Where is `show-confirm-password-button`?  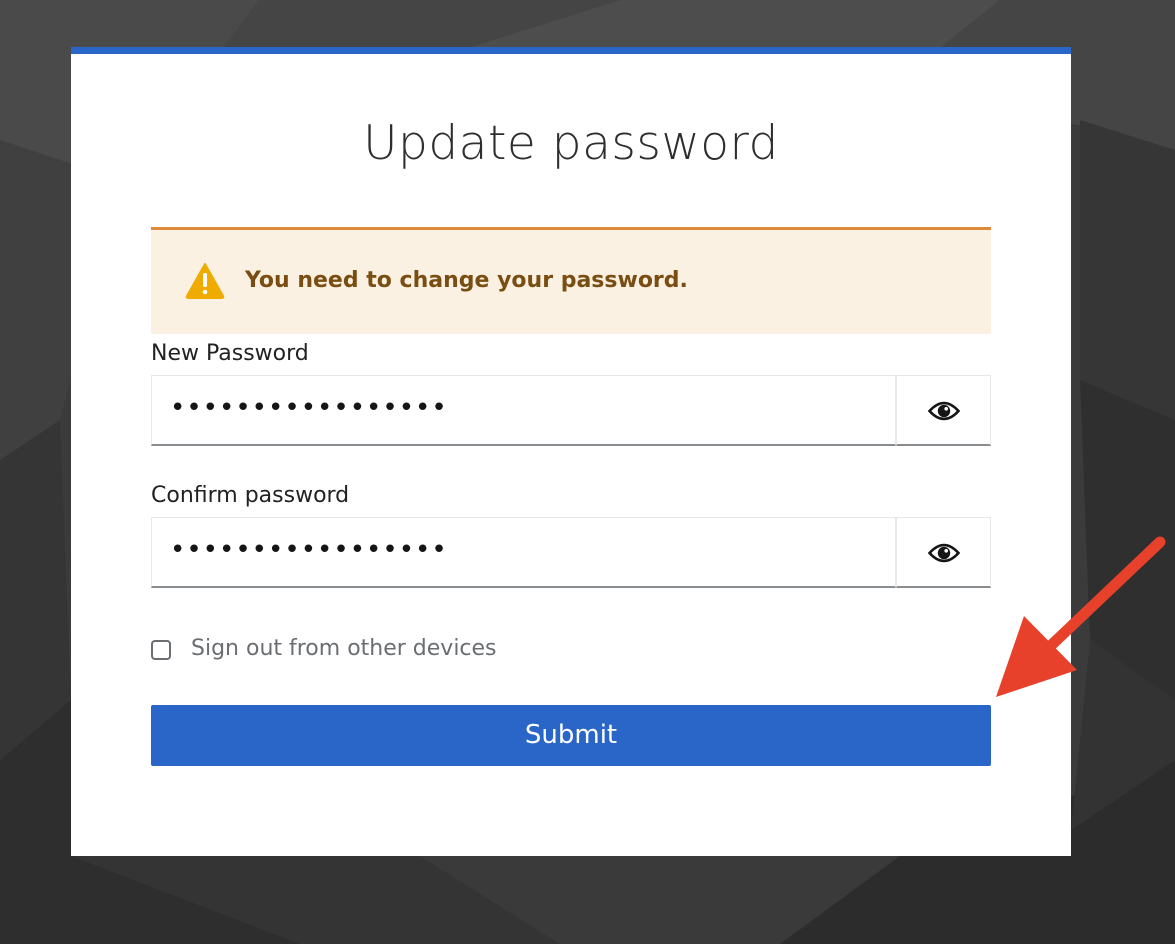 show-confirm-password-button is located at coordinates (943, 552).